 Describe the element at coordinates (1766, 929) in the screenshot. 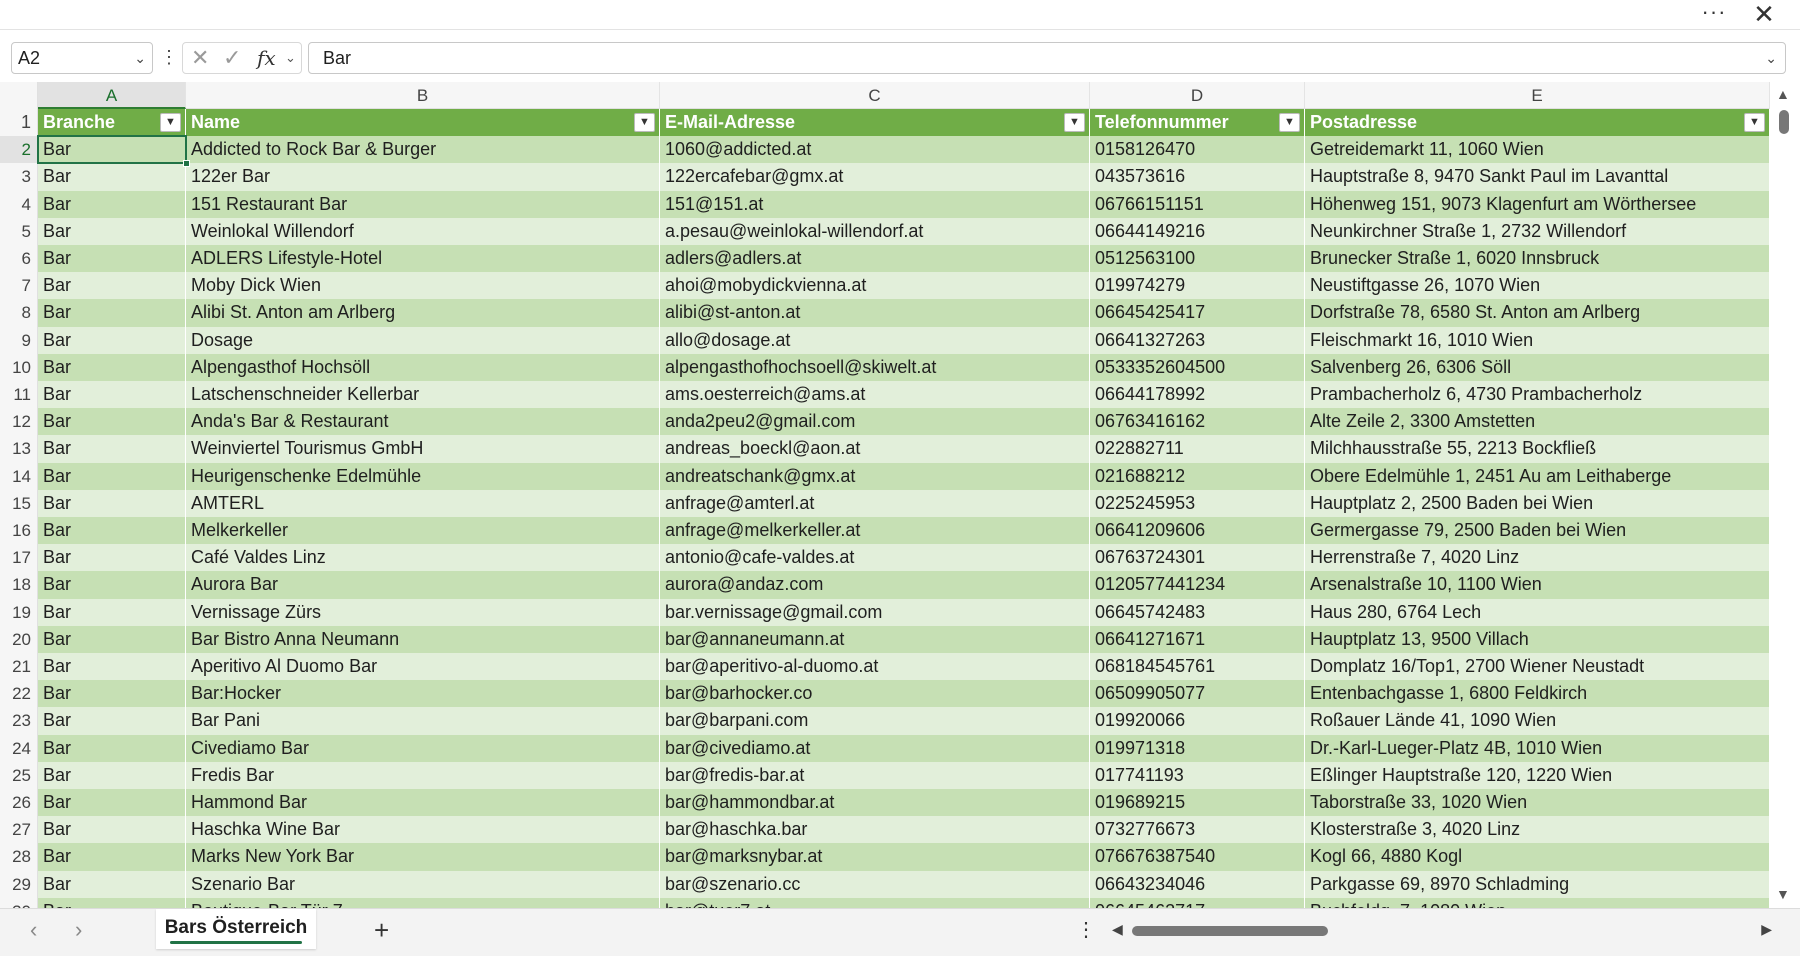

I see `scroll-right-icon: ▶` at that location.